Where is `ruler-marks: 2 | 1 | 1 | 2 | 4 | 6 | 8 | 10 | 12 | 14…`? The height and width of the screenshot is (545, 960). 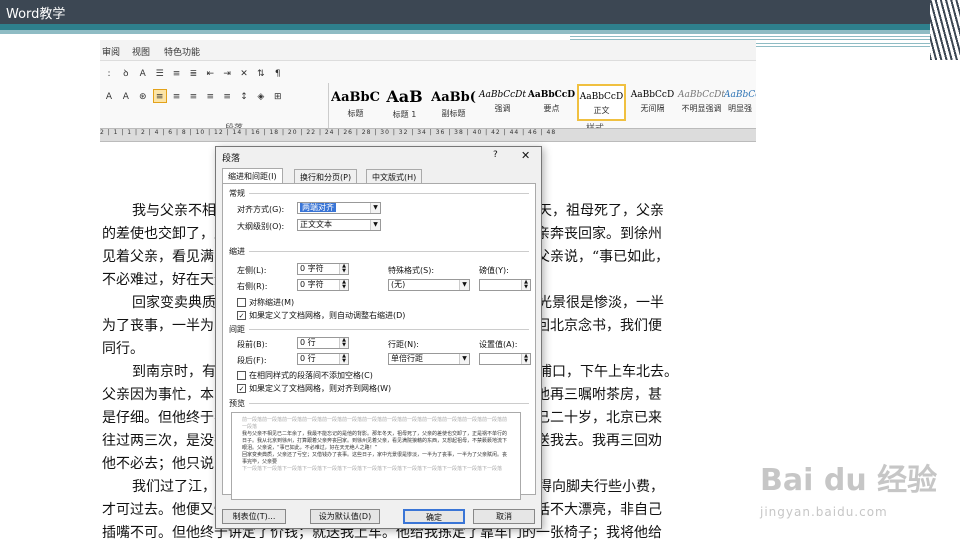
ruler-marks: 2 | 1 | 1 | 2 | 4 | 6 | 8 | 10 | 12 | 14… is located at coordinates (328, 132).